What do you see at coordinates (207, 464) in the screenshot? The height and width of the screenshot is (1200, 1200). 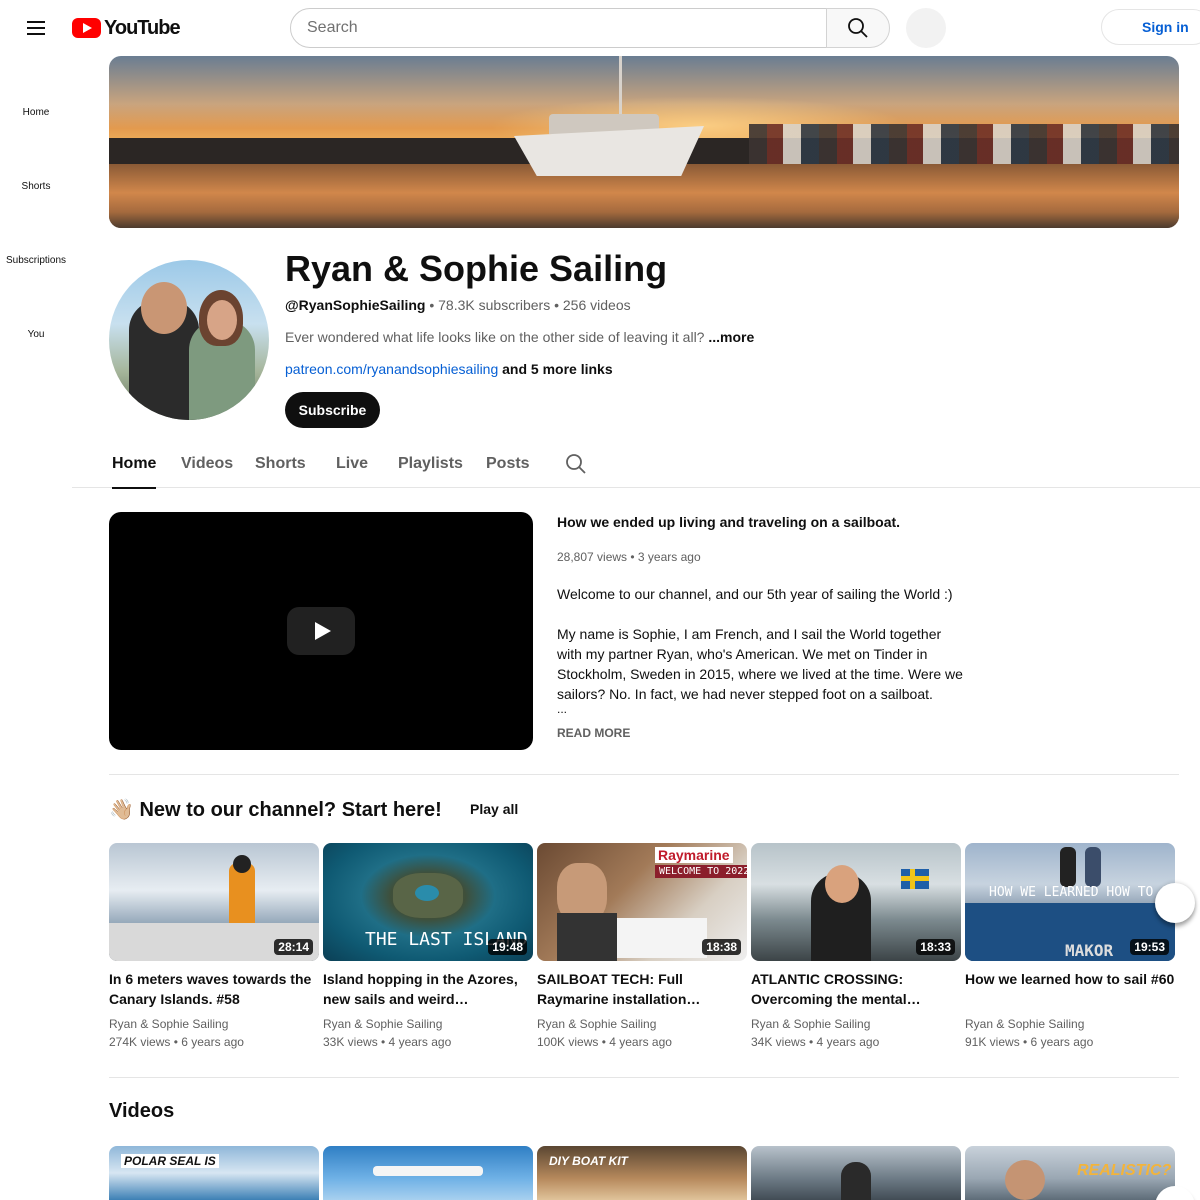 I see `tab-videos: Videos` at bounding box center [207, 464].